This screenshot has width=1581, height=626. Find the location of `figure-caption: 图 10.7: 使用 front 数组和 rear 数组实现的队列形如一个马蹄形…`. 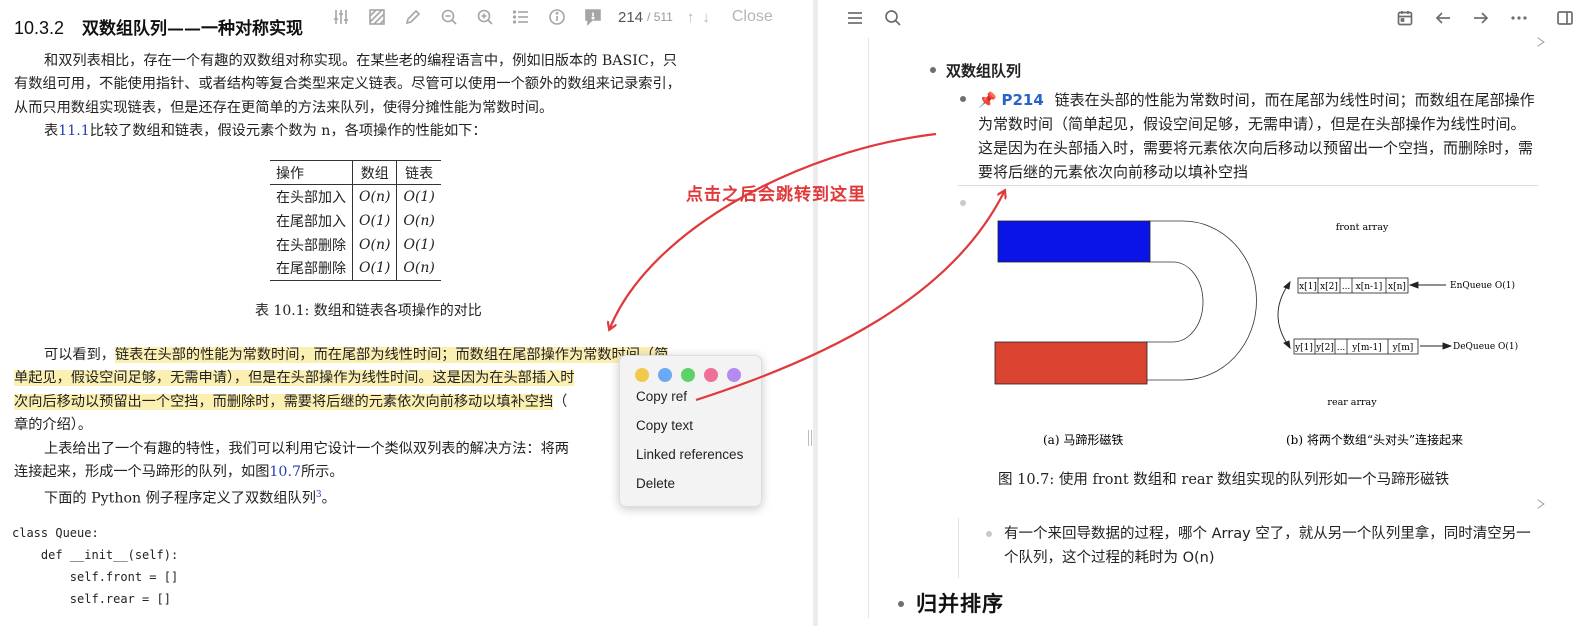

figure-caption: 图 10.7: 使用 front 数组和 rear 数组实现的队列形如一个马蹄形… is located at coordinates (1224, 480).